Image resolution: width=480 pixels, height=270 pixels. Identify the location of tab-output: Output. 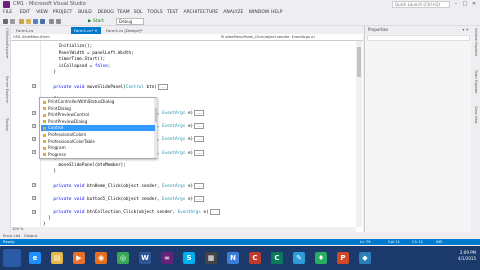
(30, 235).